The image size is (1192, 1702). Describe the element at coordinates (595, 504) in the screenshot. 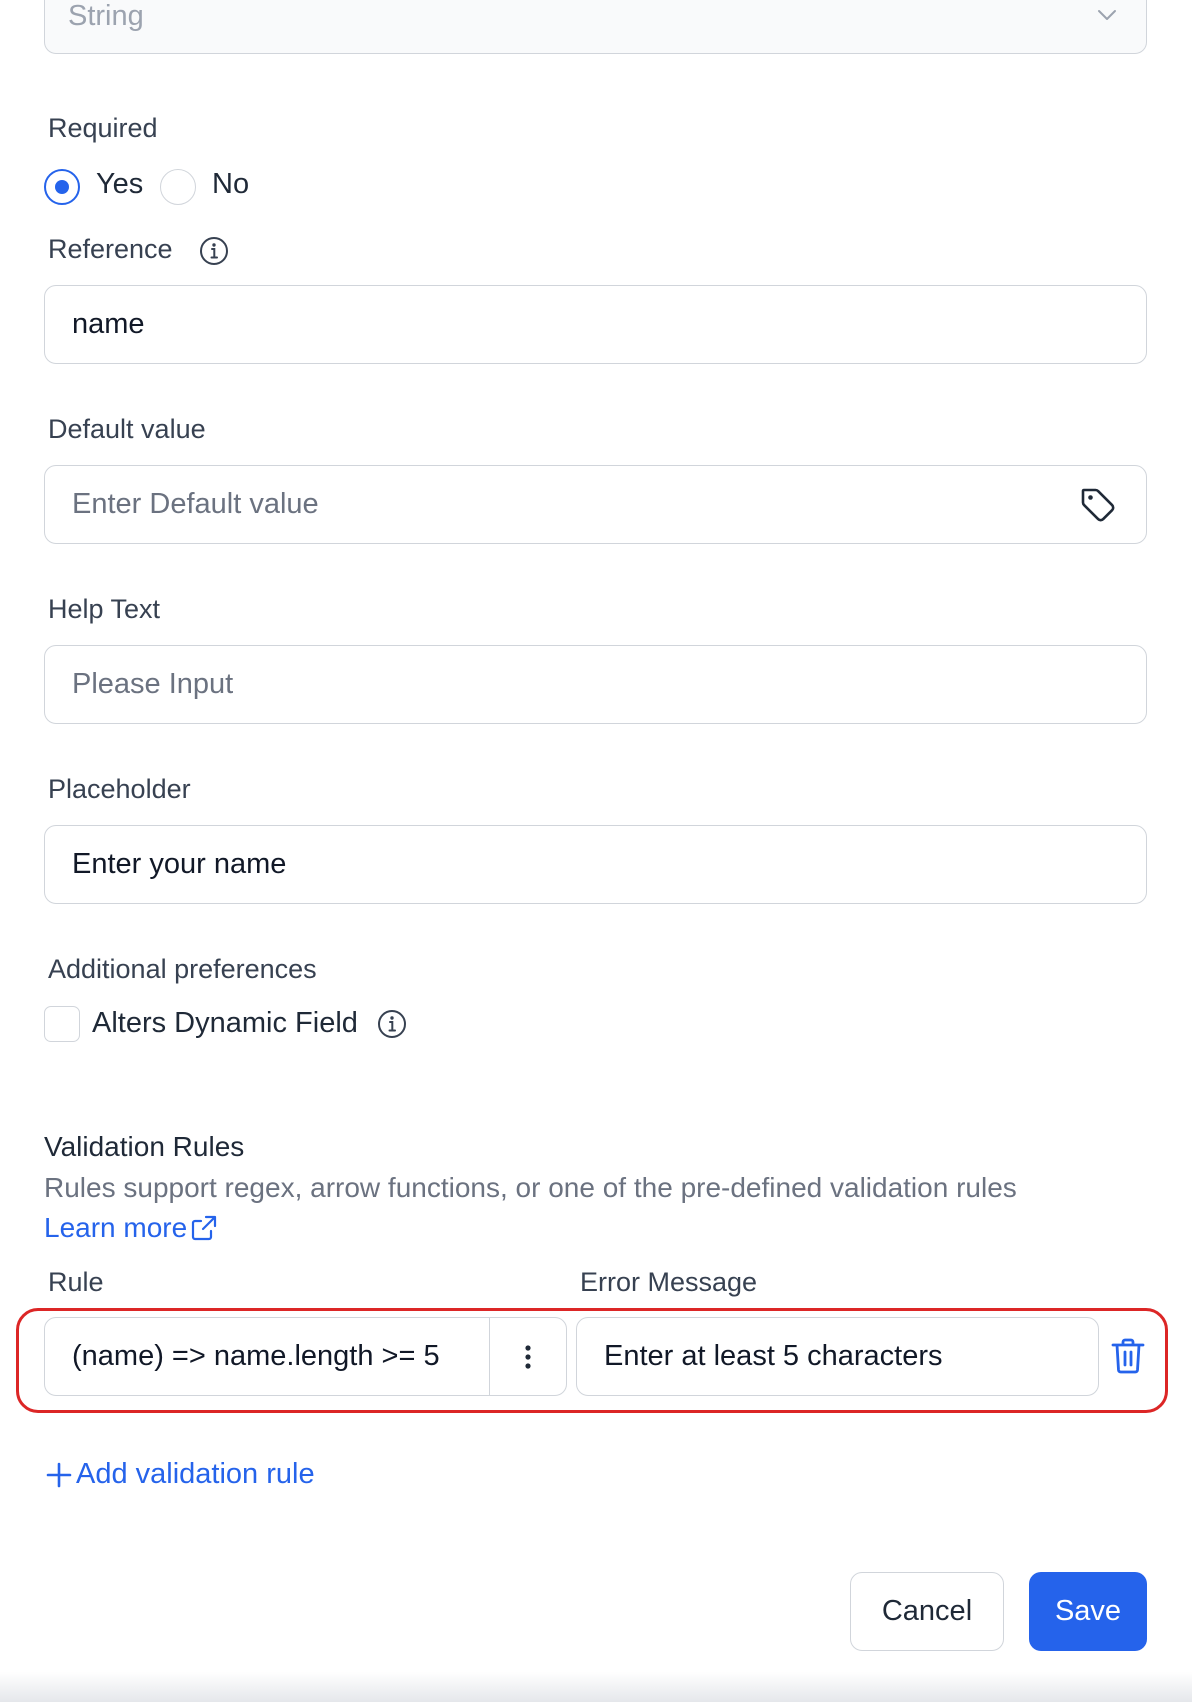

I see `default-value-input: Enter Default value` at that location.